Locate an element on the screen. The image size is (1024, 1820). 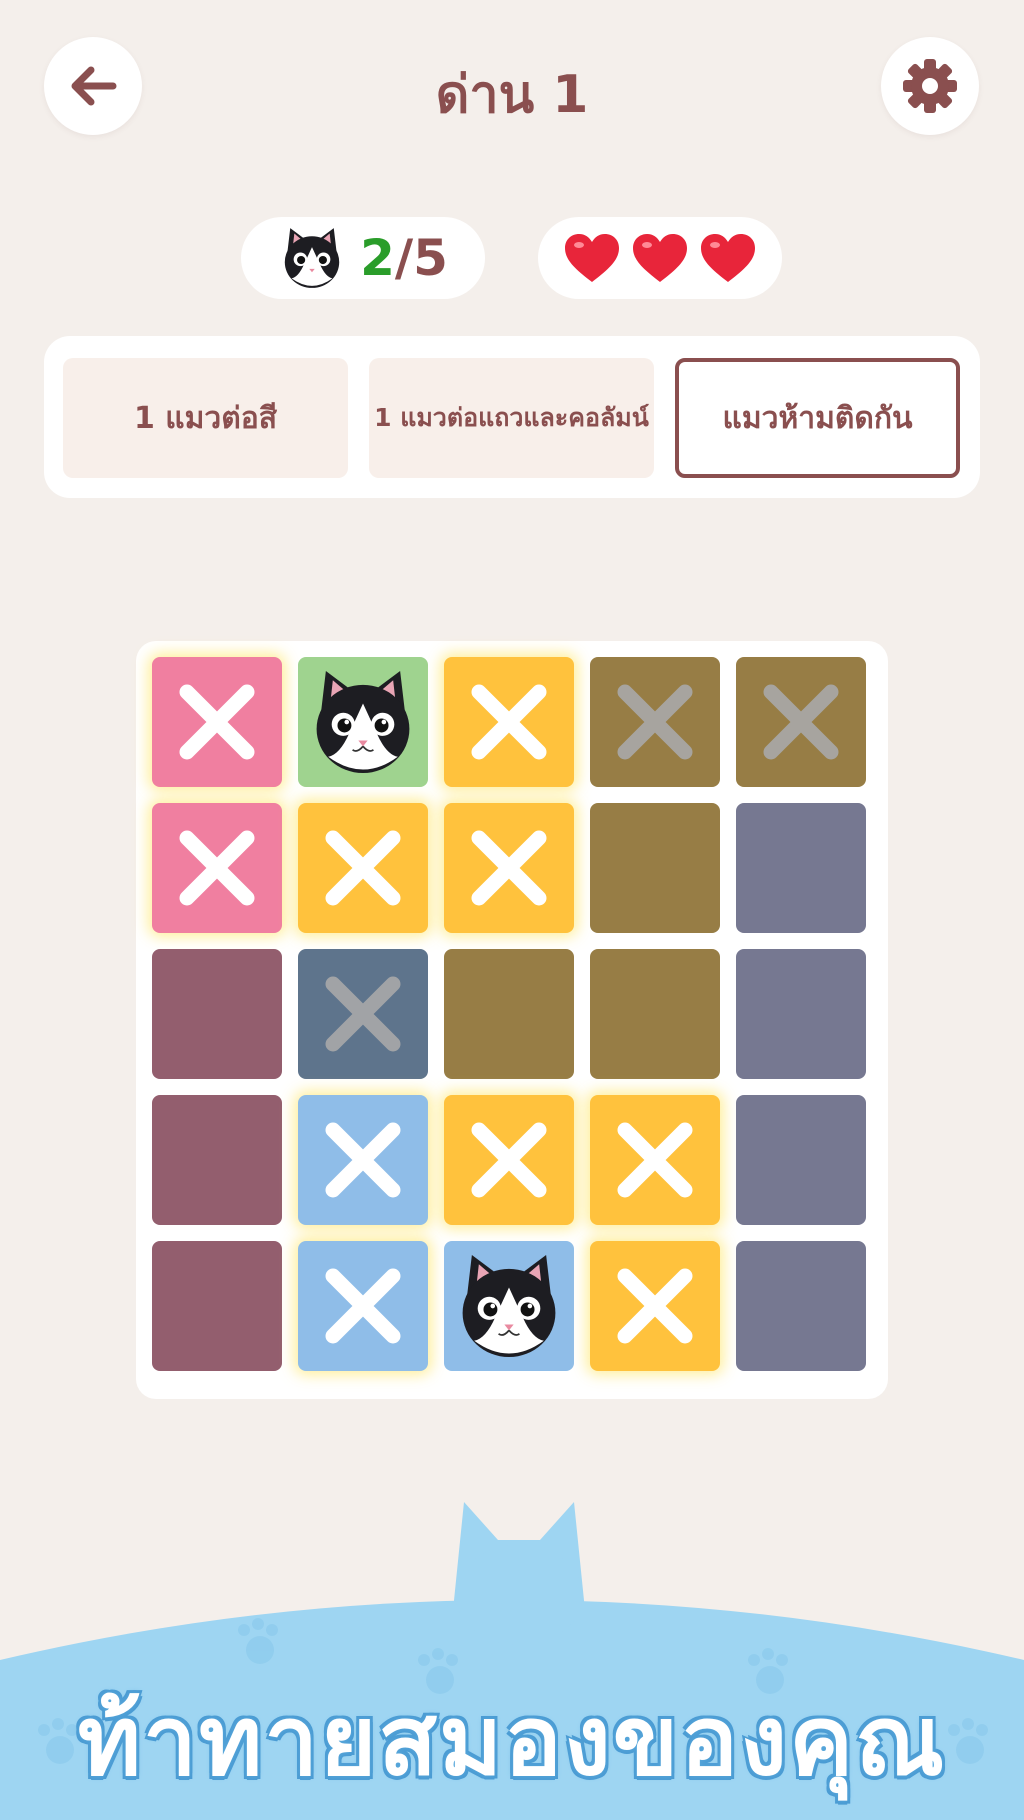
board-cell-r5-c2 is located at coordinates (363, 1306).